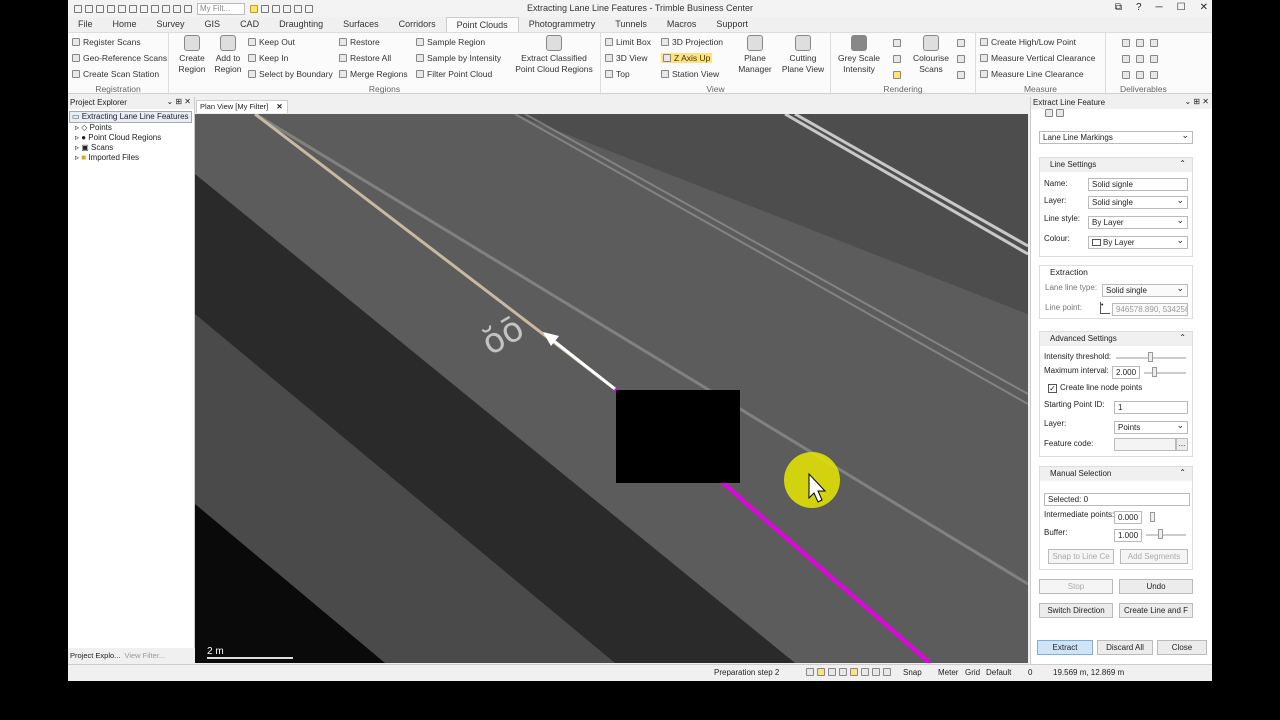 Image resolution: width=1280 pixels, height=720 pixels. What do you see at coordinates (865, 672) in the screenshot?
I see `line-snap-icon` at bounding box center [865, 672].